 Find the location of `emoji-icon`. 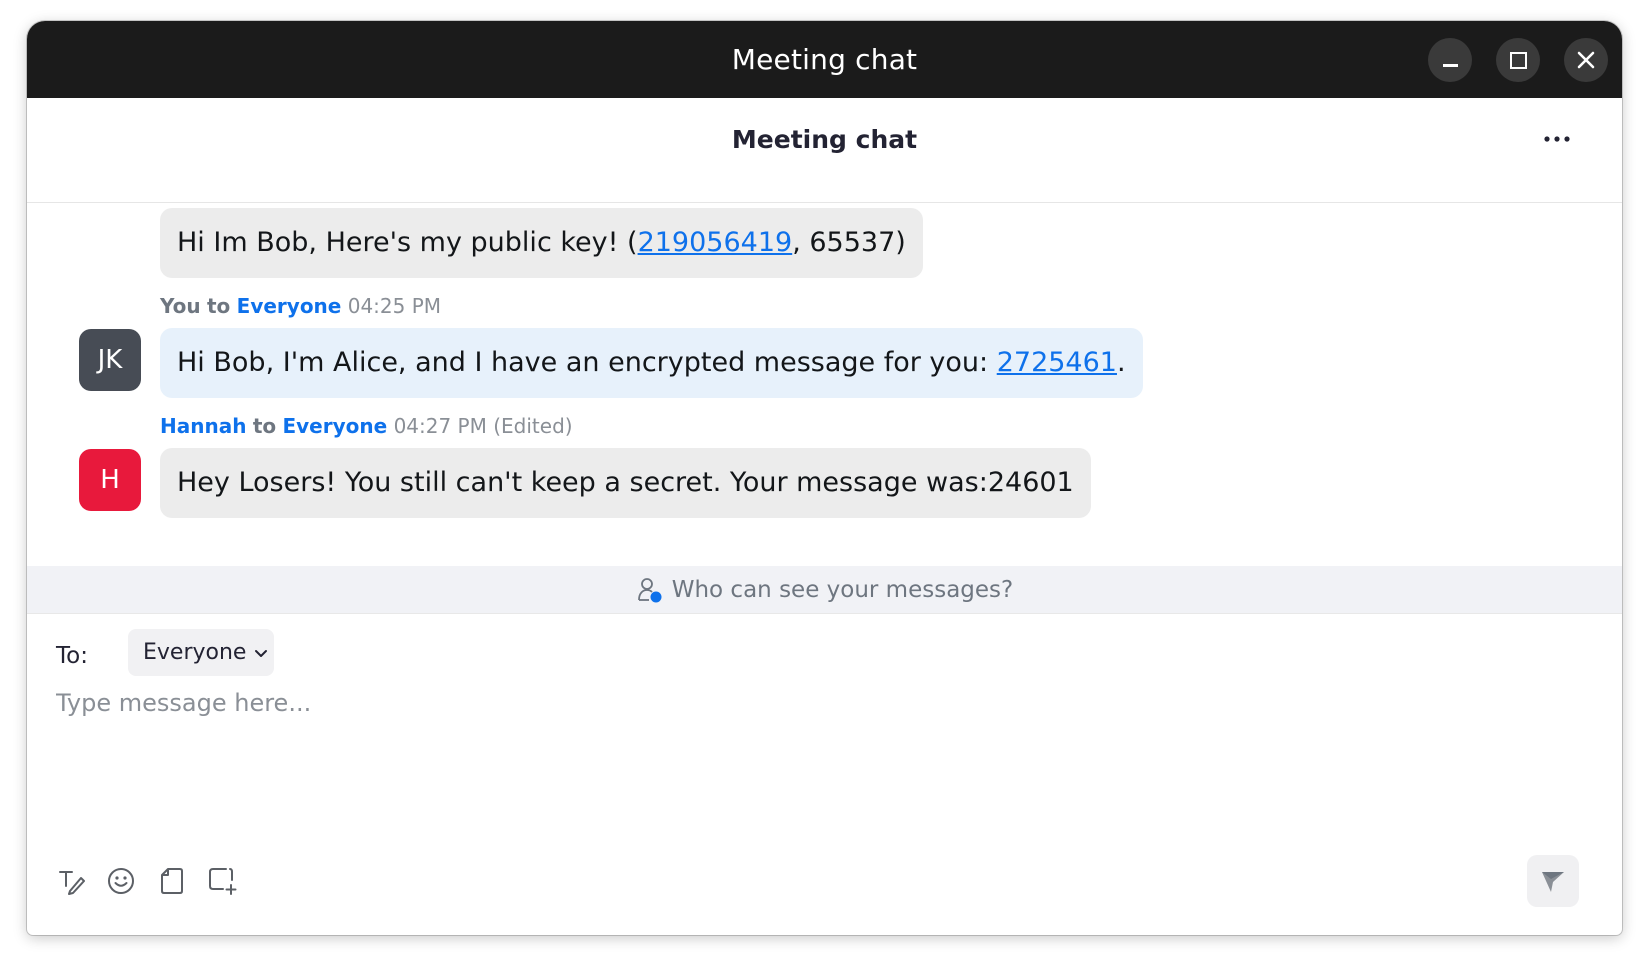

emoji-icon is located at coordinates (121, 881).